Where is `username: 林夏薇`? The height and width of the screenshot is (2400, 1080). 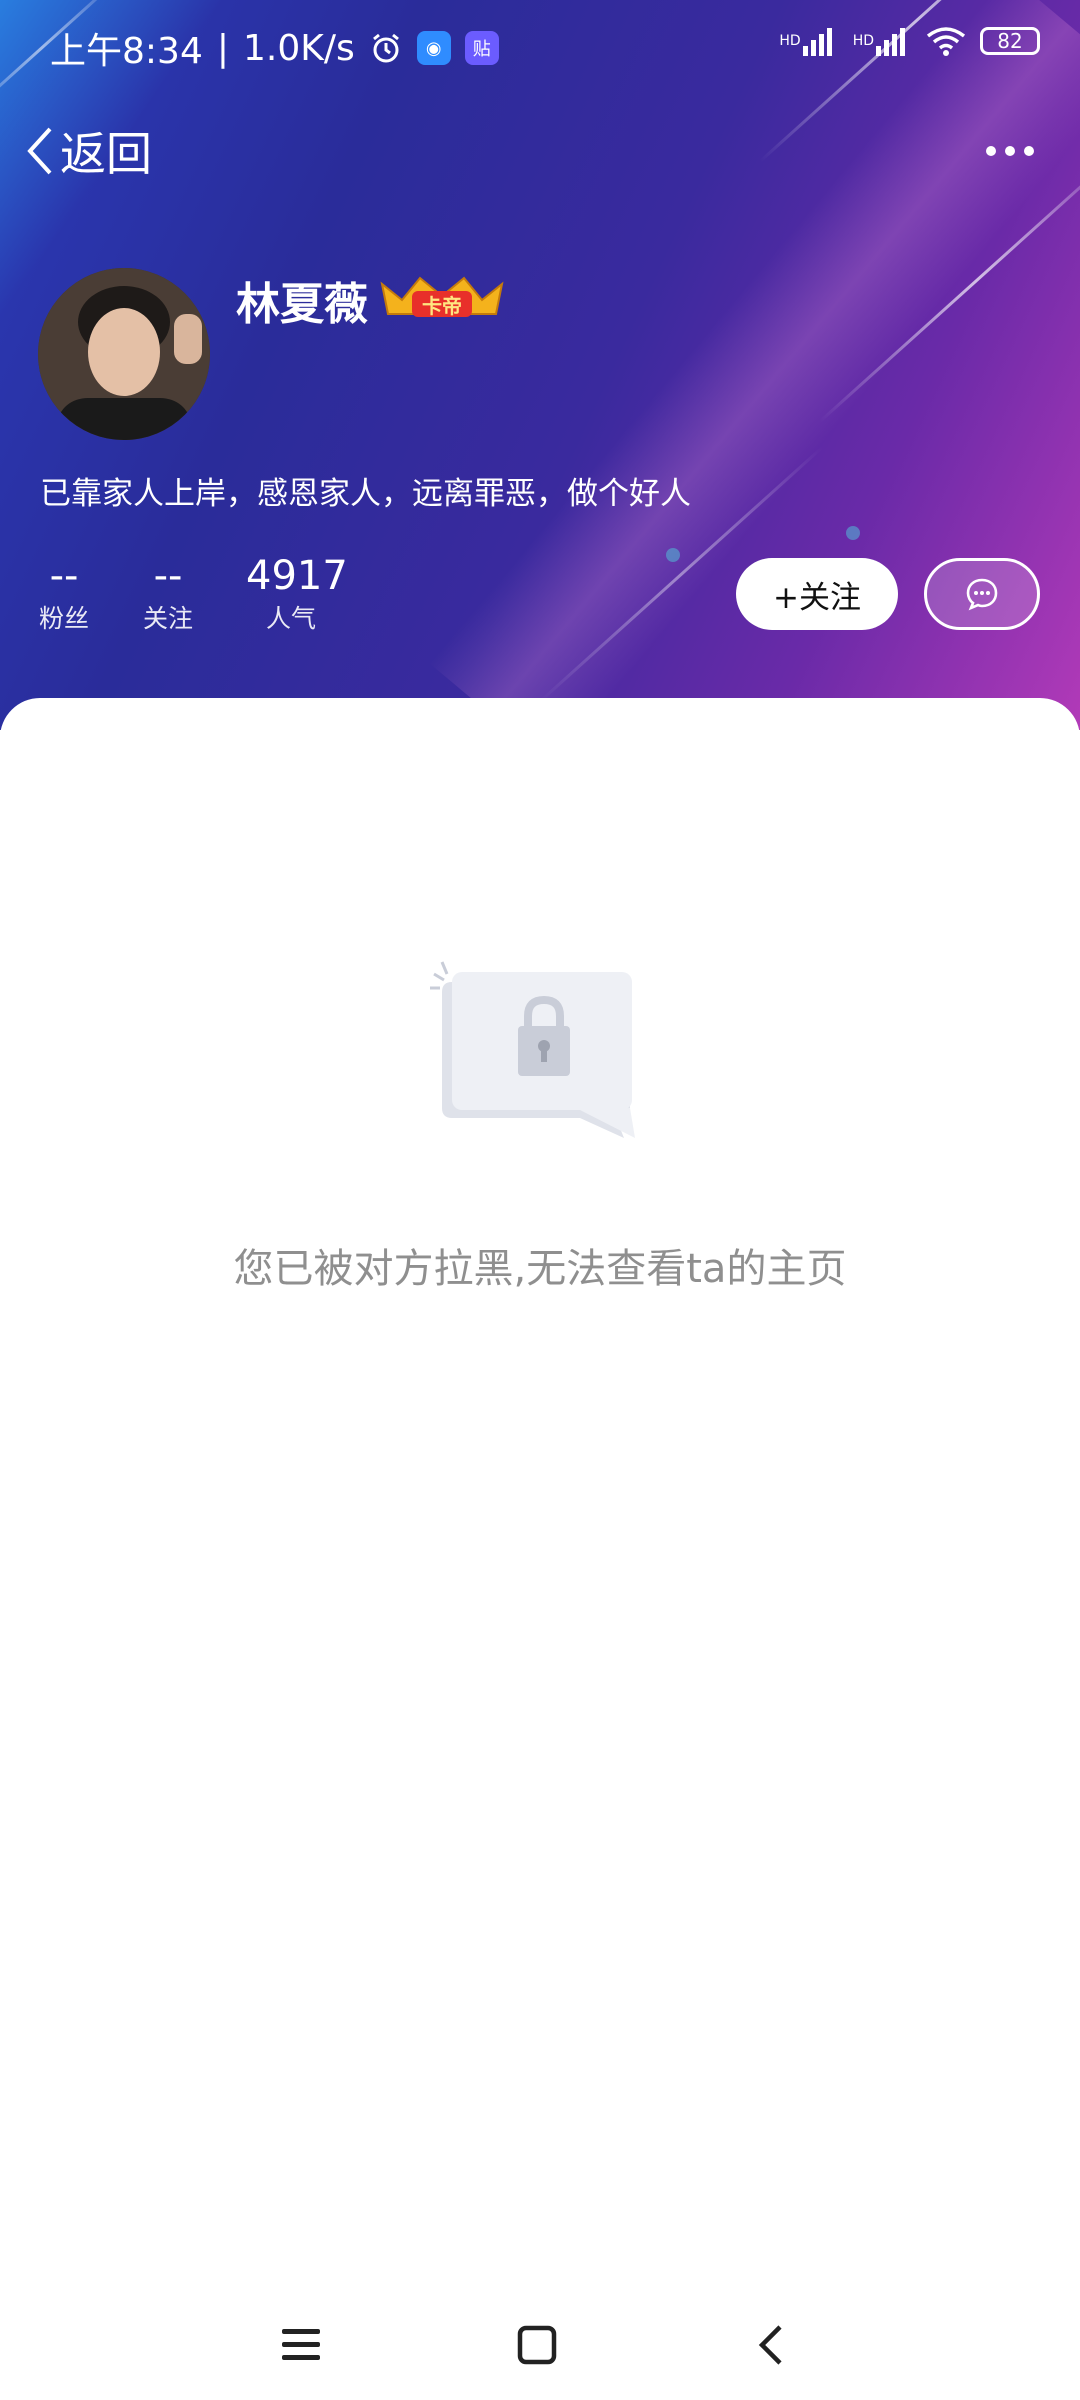 username: 林夏薇 is located at coordinates (302, 304).